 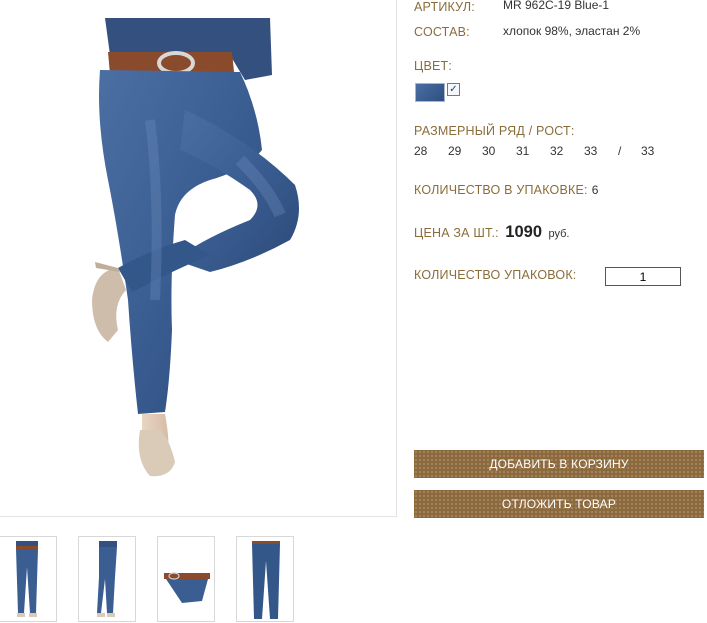 What do you see at coordinates (524, 232) in the screenshot?
I see `price-value: 1090` at bounding box center [524, 232].